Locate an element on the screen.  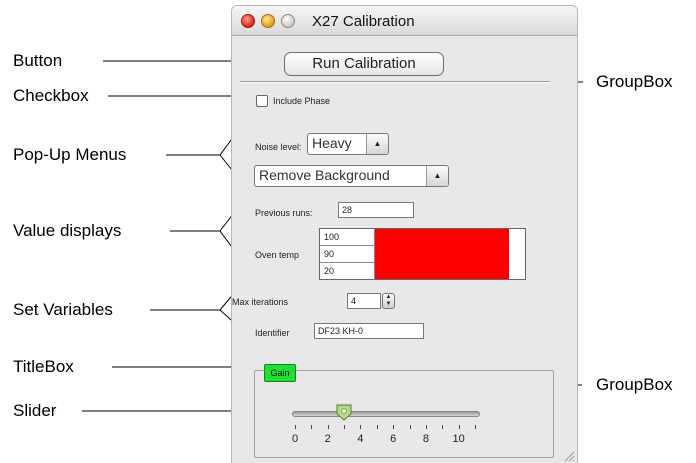
slider-tick-label: 0 is located at coordinates (295, 439).